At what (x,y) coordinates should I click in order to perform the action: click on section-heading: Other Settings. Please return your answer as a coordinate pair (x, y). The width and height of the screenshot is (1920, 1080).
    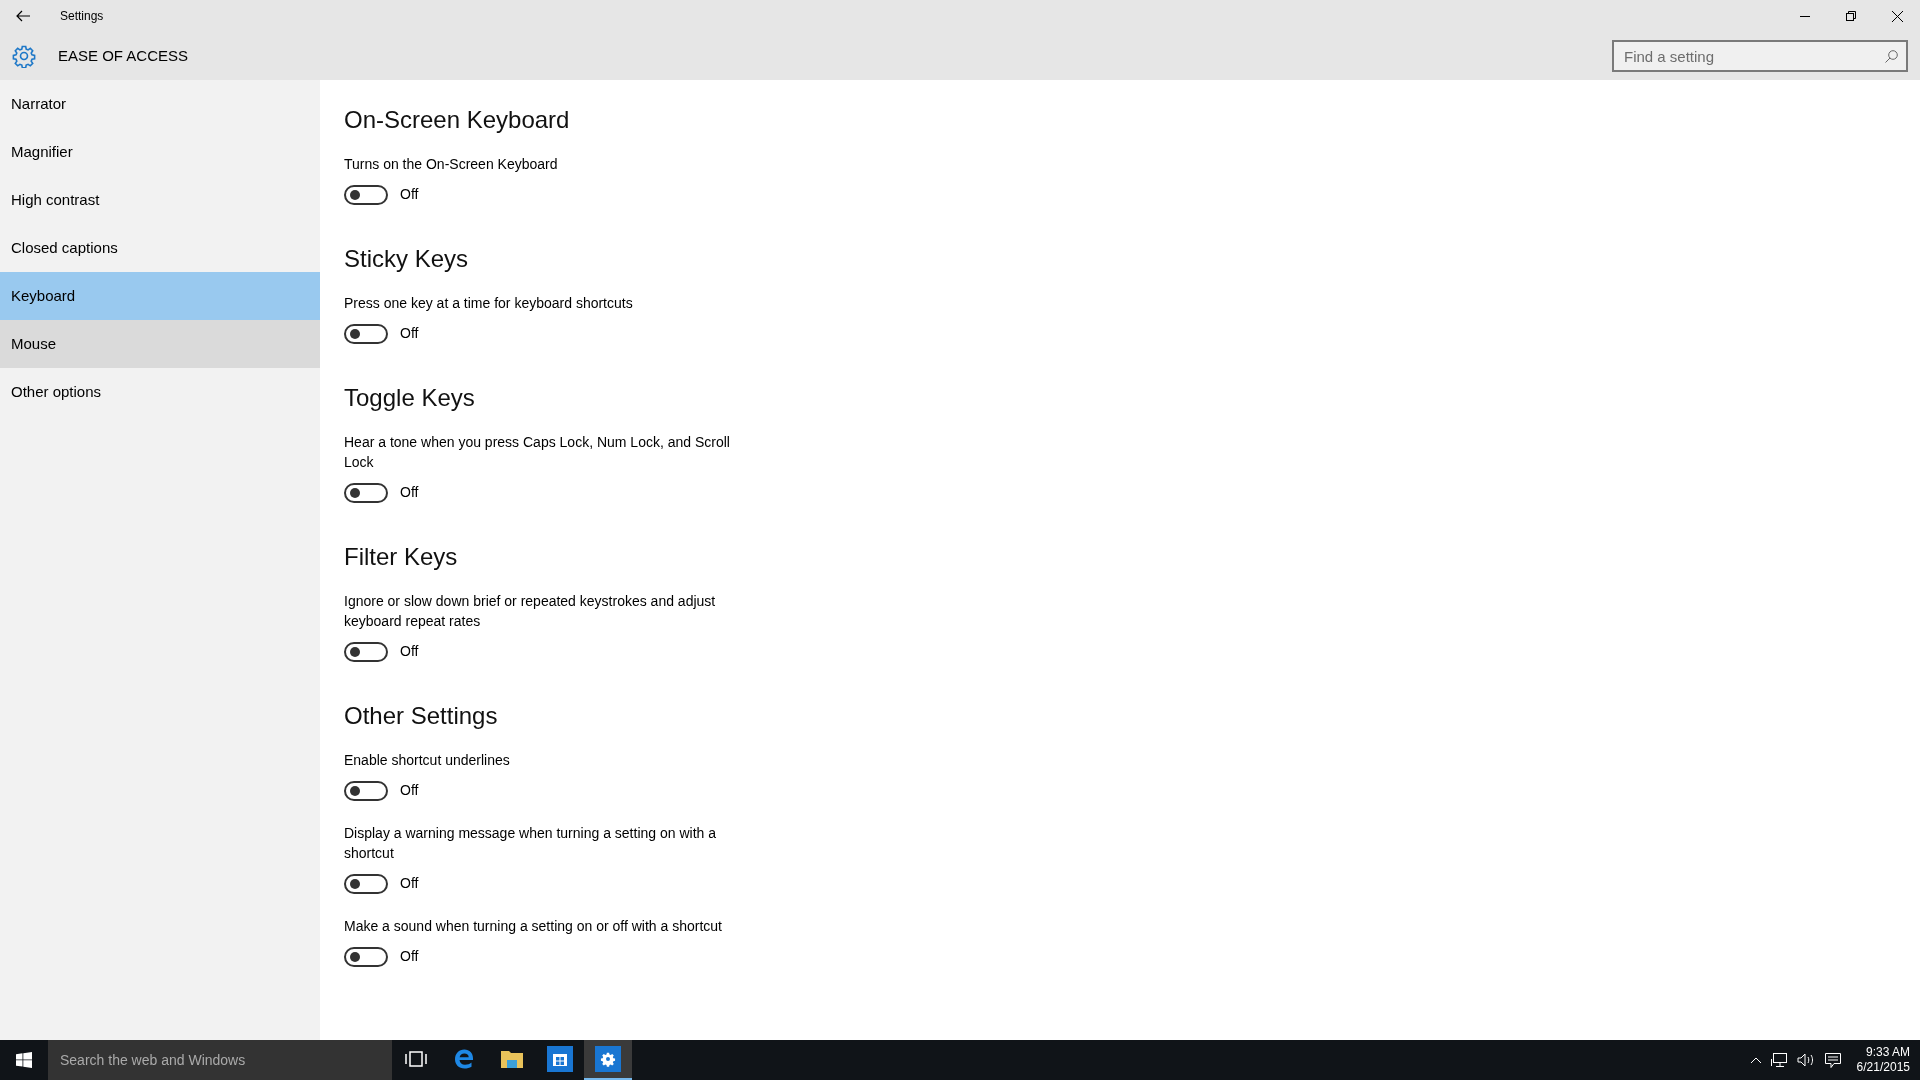
    Looking at the image, I should click on (421, 716).